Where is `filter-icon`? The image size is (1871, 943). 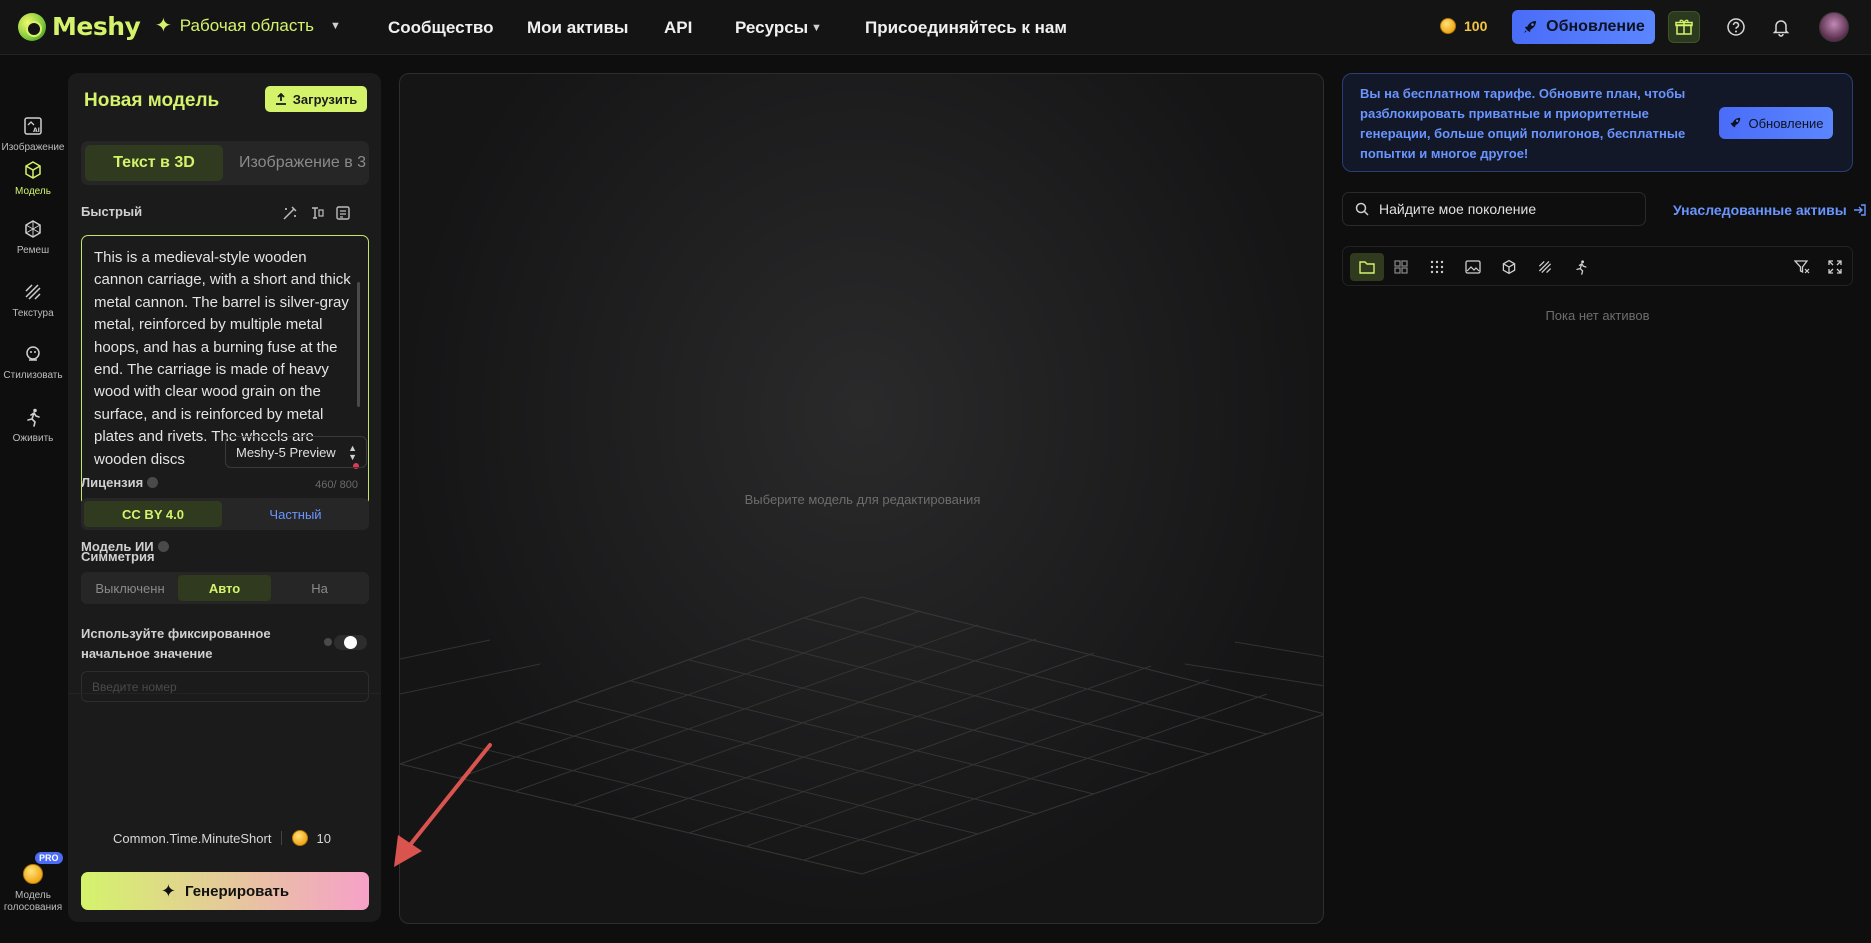
filter-icon is located at coordinates (1802, 267).